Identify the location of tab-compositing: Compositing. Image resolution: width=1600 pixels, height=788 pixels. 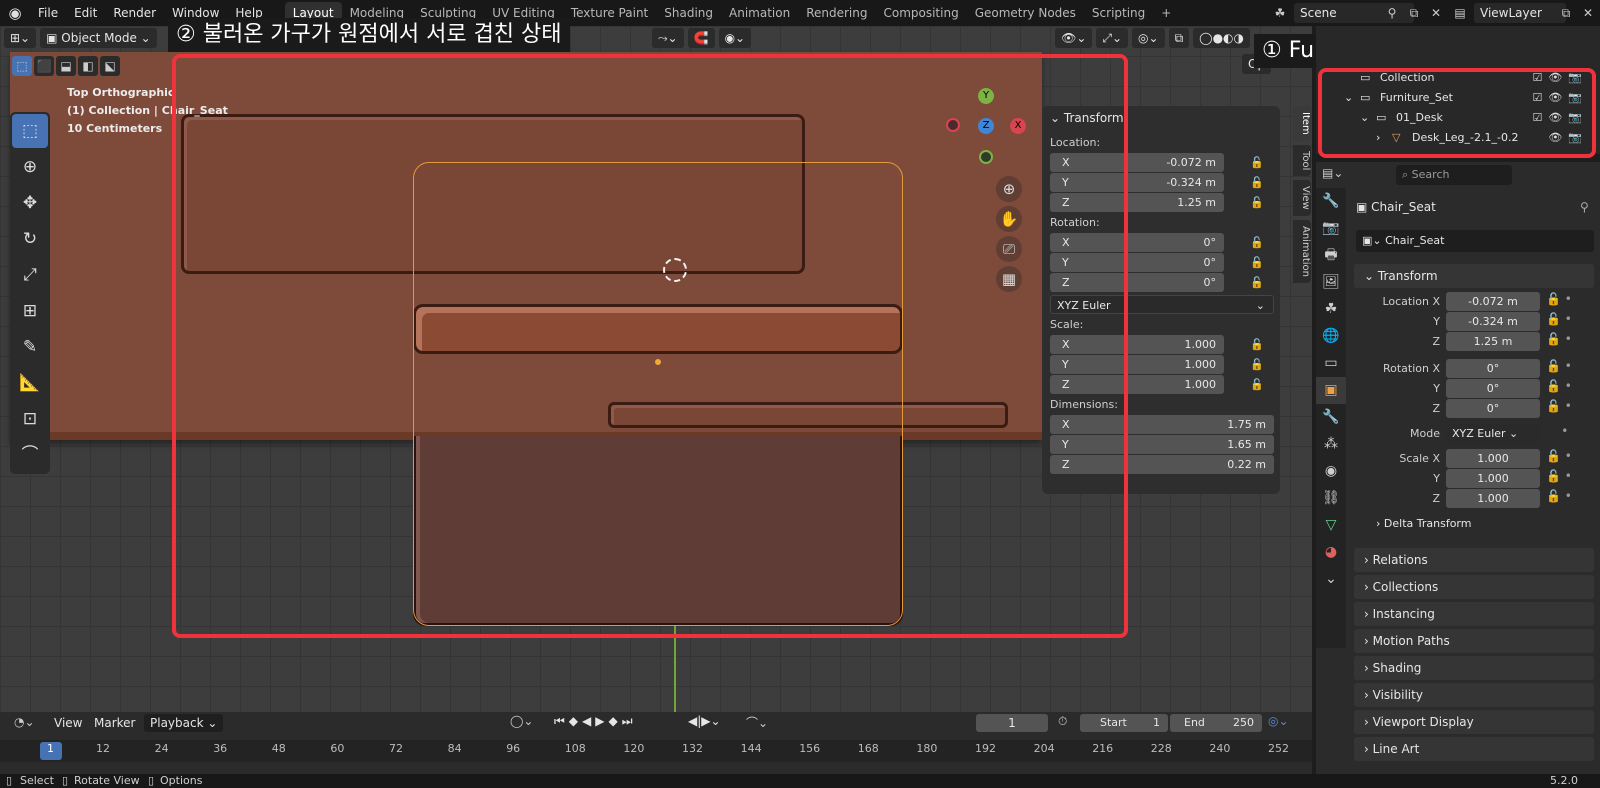
(920, 13).